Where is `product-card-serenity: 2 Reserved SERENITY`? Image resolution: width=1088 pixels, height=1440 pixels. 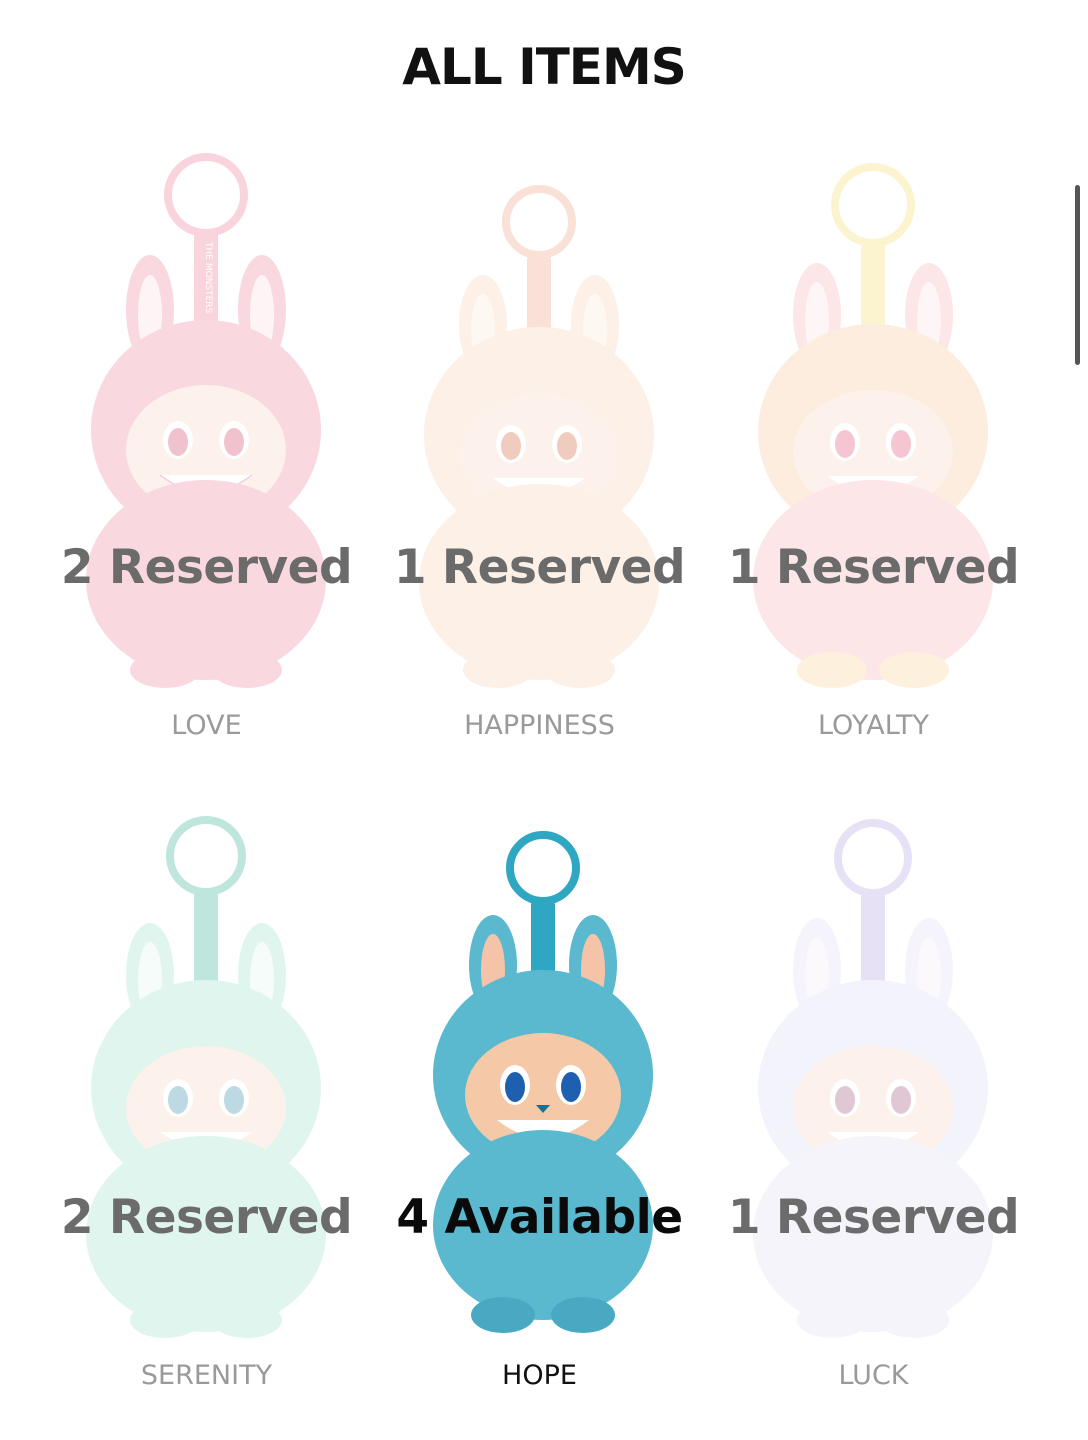 product-card-serenity: 2 Reserved SERENITY is located at coordinates (206, 1110).